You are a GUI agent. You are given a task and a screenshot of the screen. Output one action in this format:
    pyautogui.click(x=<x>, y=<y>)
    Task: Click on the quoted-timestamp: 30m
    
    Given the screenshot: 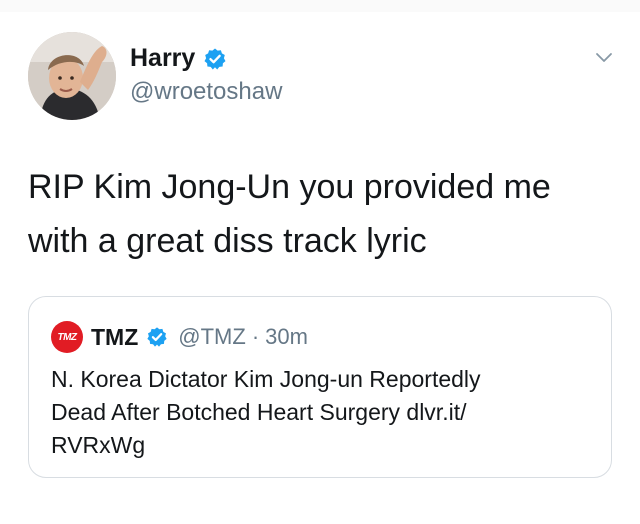 What is the action you would take?
    pyautogui.click(x=286, y=337)
    